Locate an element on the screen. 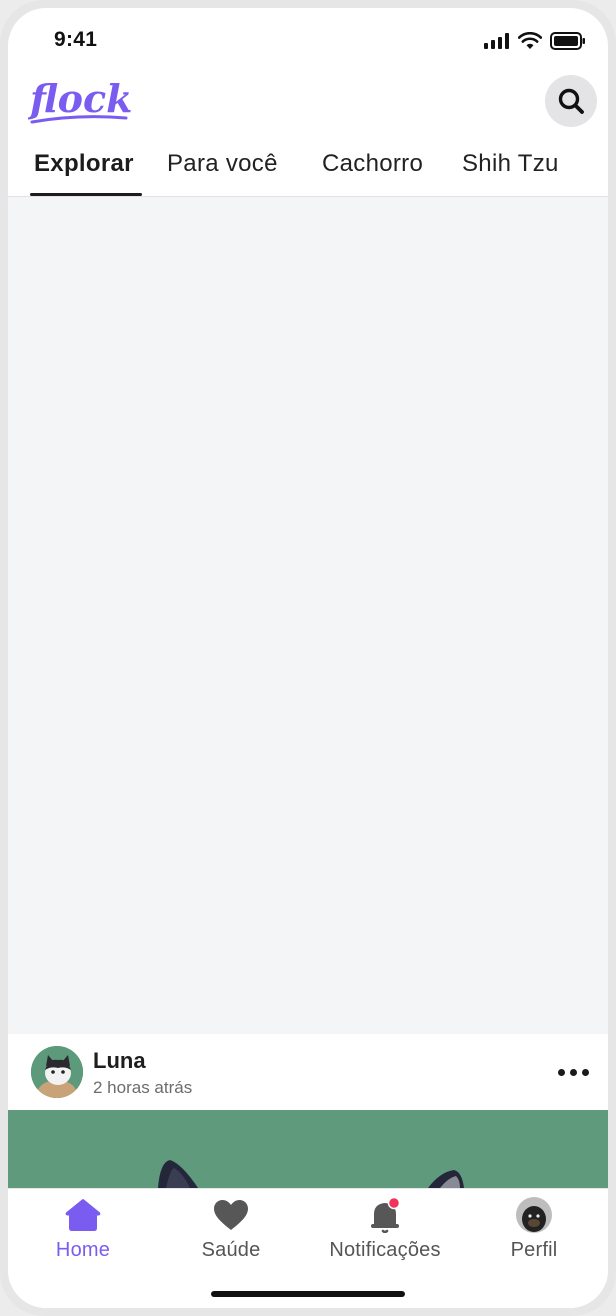 The image size is (616, 1316). tab-explorar: Explorar is located at coordinates (84, 164).